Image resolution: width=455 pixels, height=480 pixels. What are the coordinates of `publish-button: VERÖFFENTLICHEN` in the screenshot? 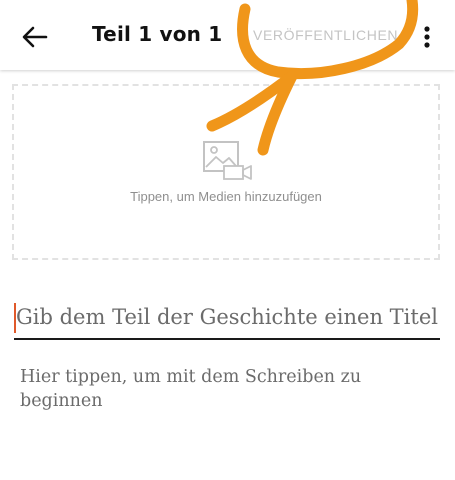 It's located at (325, 35).